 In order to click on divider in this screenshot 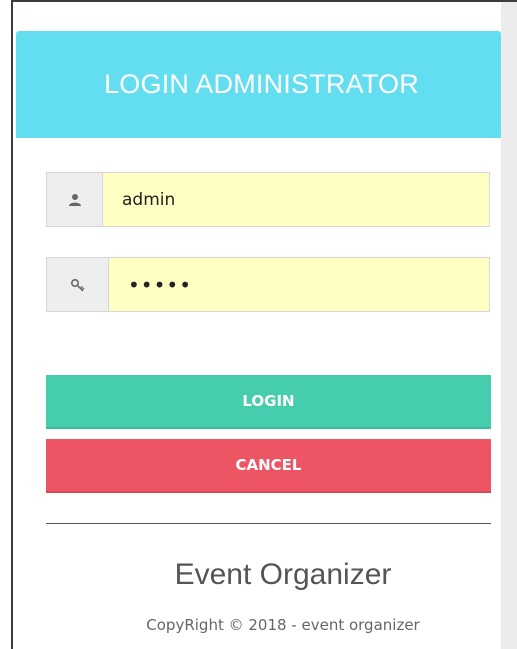, I will do `click(268, 523)`.